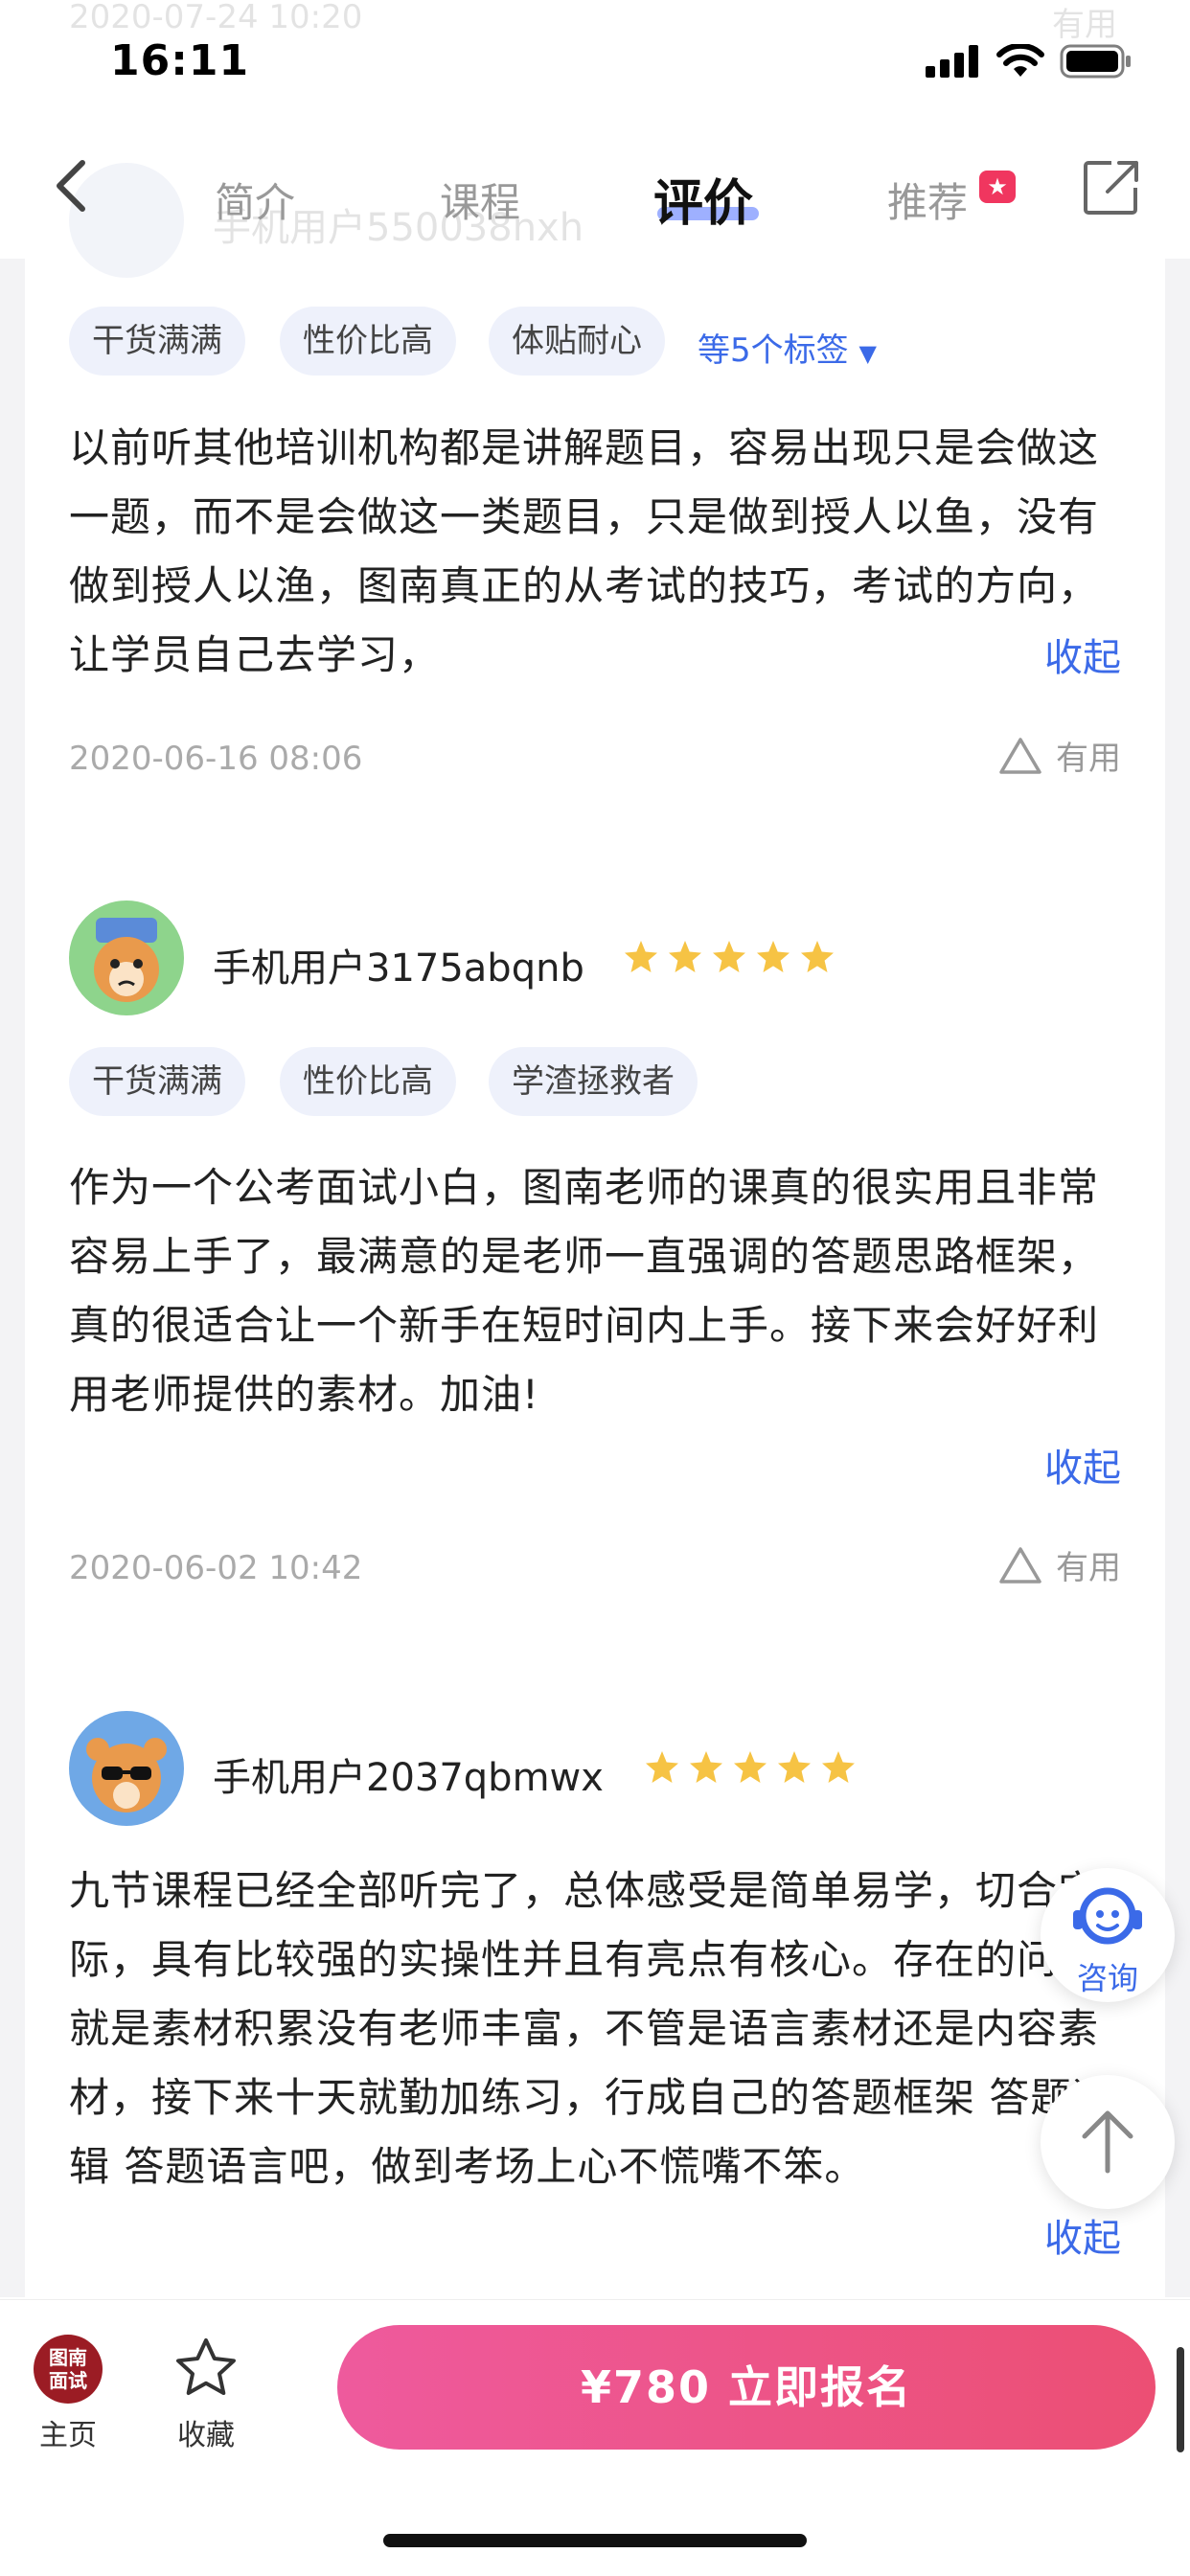  Describe the element at coordinates (998, 187) in the screenshot. I see `recommend-star-badge: ★` at that location.